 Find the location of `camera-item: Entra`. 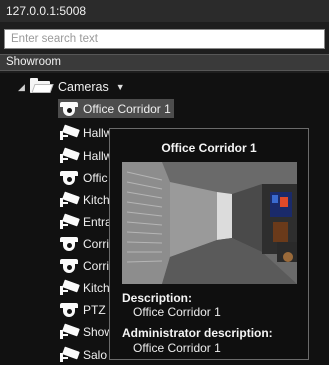

camera-item: Entra is located at coordinates (85, 221).